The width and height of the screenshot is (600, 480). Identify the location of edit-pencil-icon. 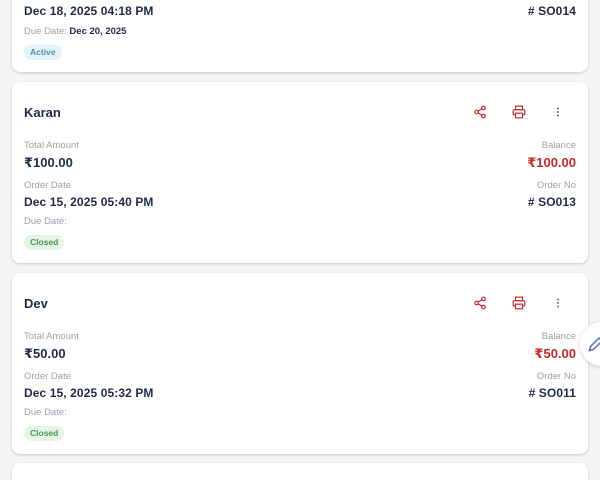
(594, 344).